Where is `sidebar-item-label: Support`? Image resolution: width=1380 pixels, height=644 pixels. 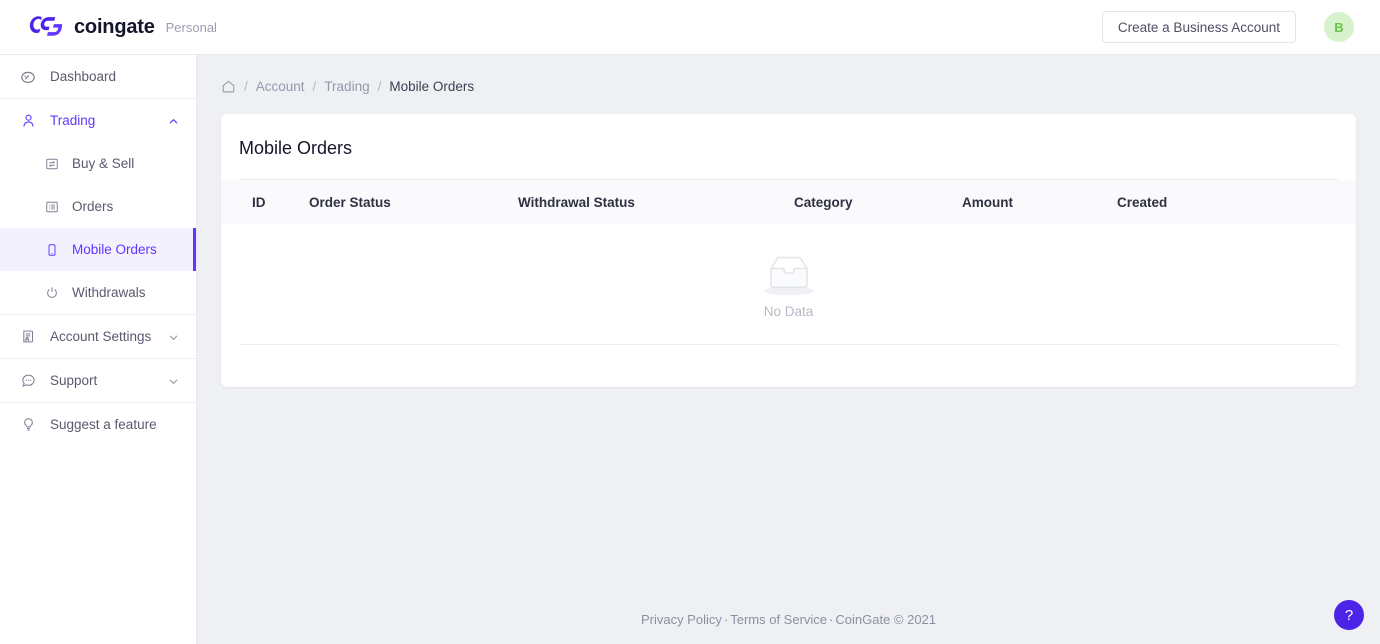
sidebar-item-label: Support is located at coordinates (74, 380).